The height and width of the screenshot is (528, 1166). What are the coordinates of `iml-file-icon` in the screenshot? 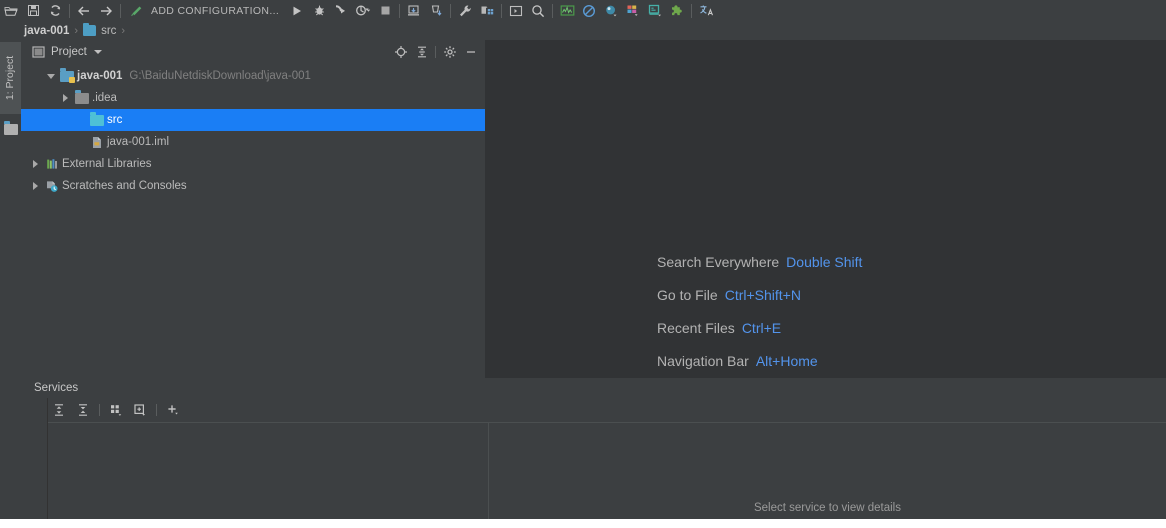 It's located at (97, 142).